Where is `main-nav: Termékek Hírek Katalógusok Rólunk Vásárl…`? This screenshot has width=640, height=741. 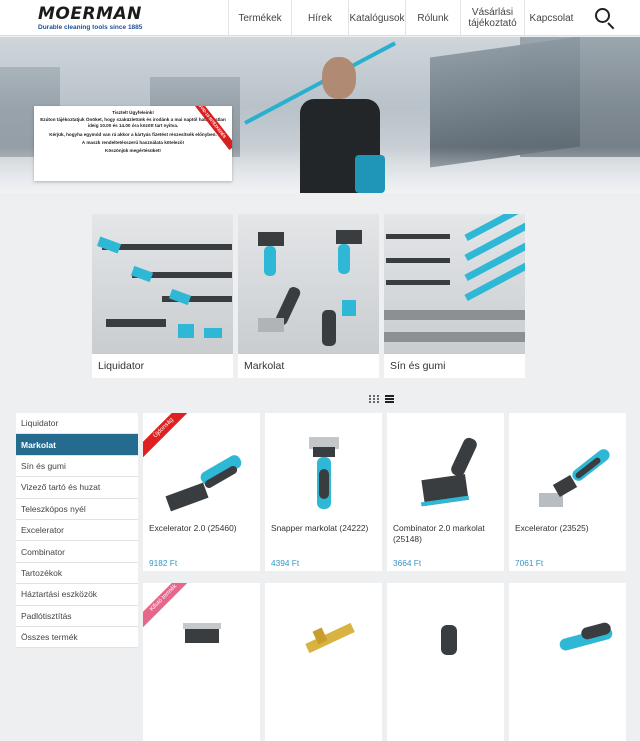 main-nav: Termékek Hírek Katalógusok Rólunk Vásárl… is located at coordinates (403, 18).